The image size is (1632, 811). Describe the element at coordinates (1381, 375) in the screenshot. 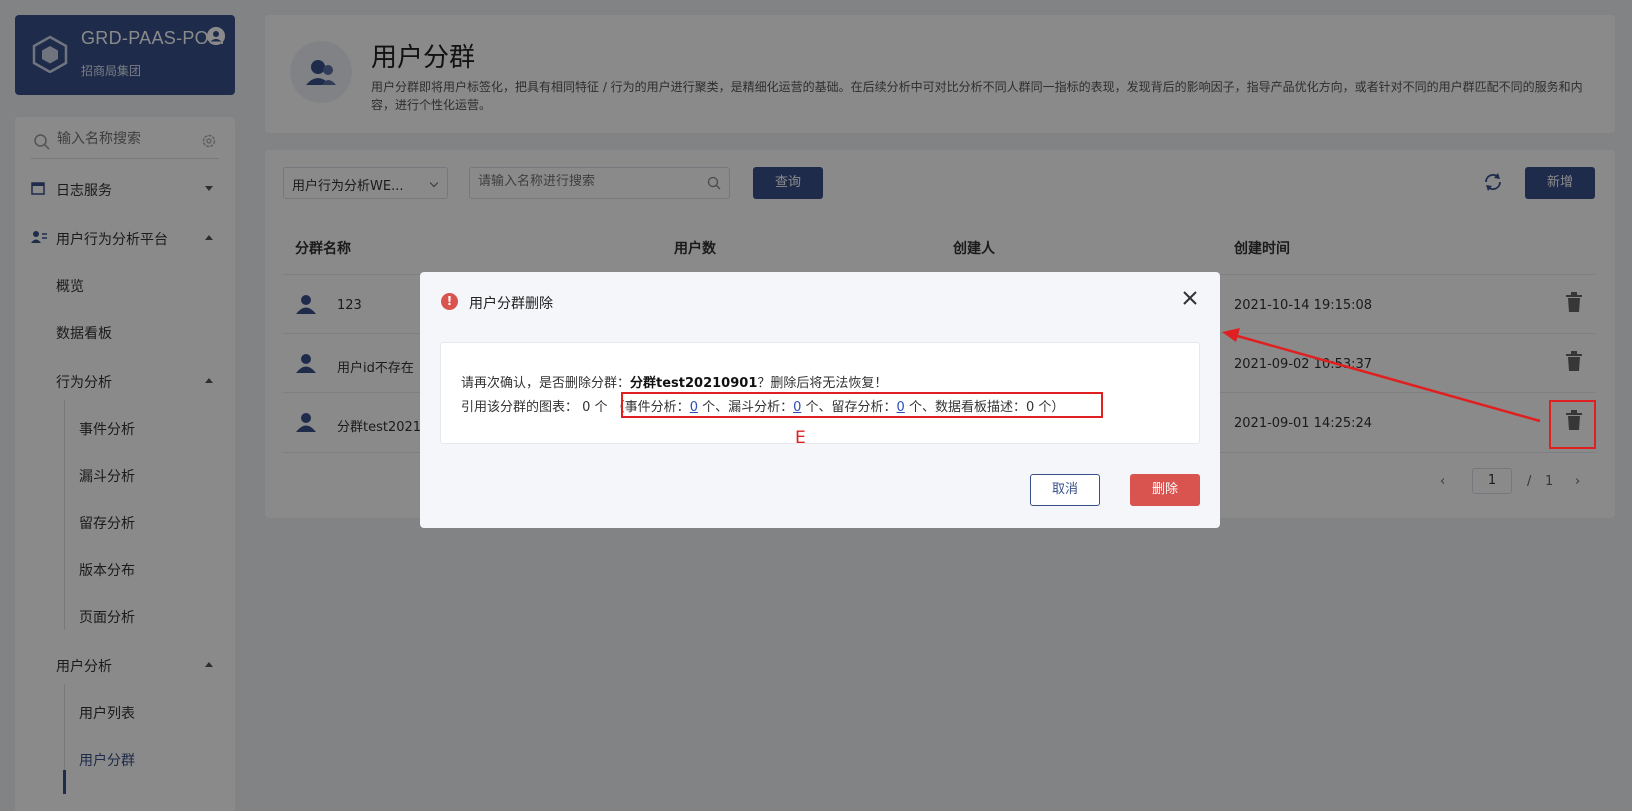

I see `annotation-arrow` at that location.